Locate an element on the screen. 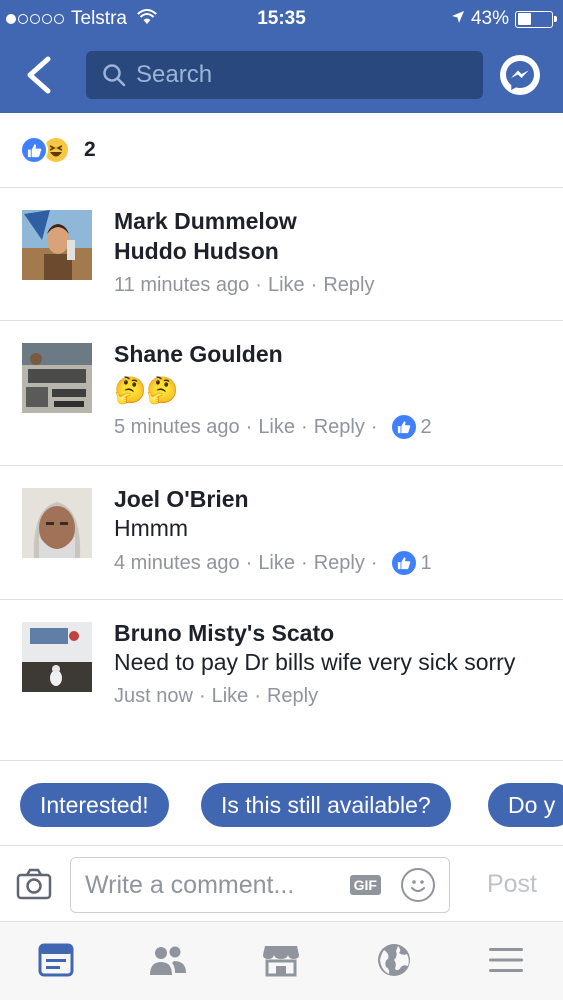 The image size is (563, 1000). tab-notifications is located at coordinates (394, 960).